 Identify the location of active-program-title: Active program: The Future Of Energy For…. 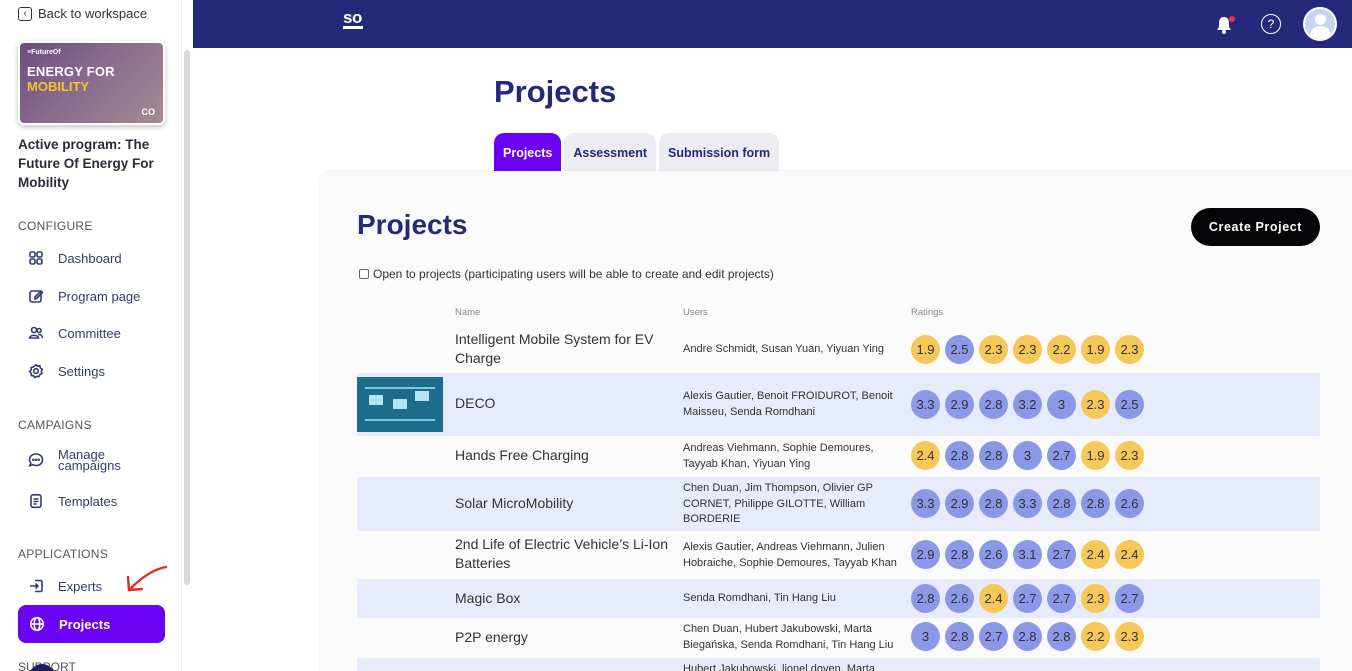
(86, 163).